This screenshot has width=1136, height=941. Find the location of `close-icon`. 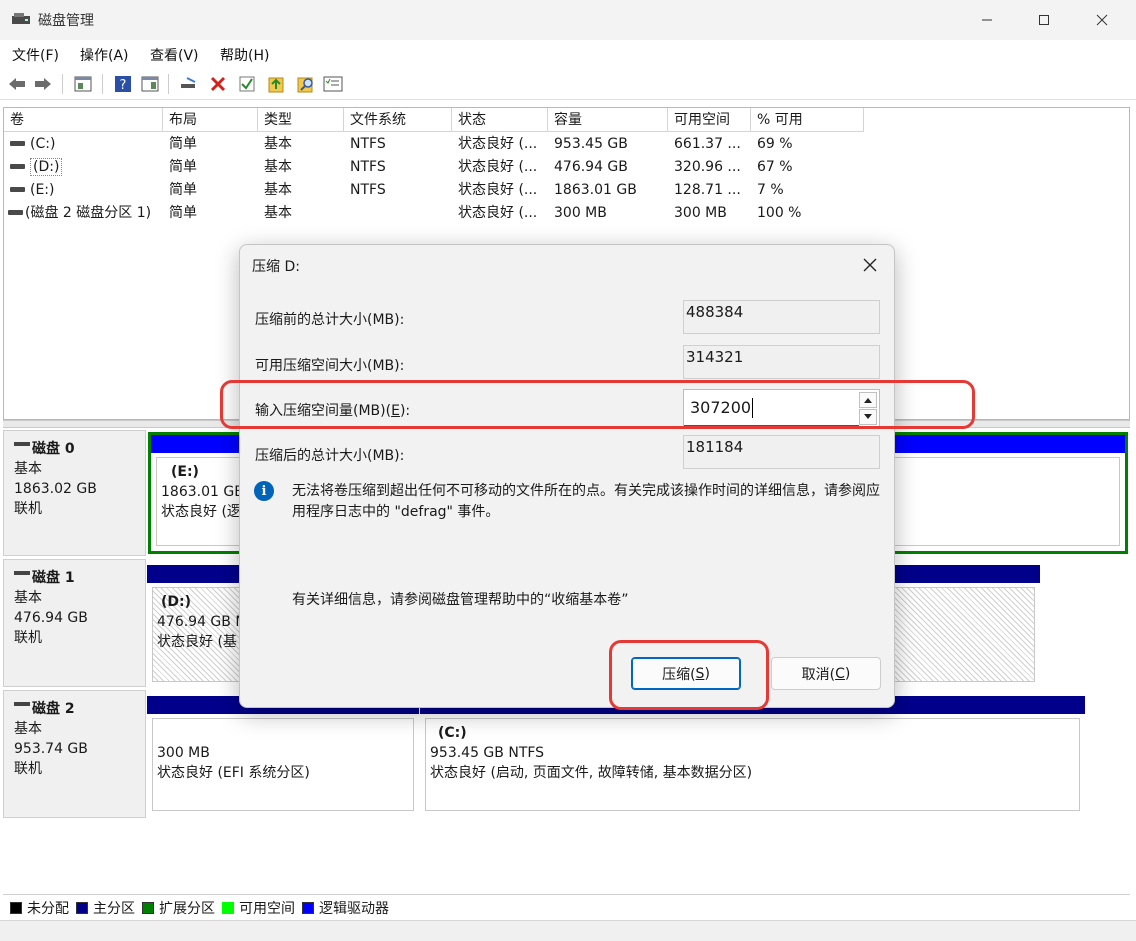

close-icon is located at coordinates (1102, 20).